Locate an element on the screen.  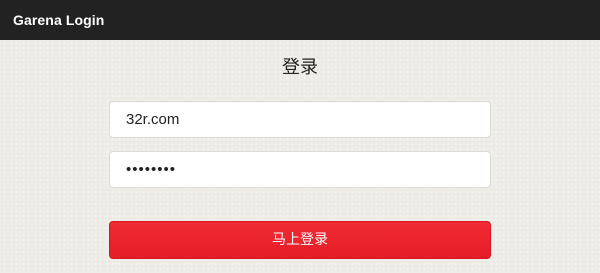
app-titlebar: Garena Login is located at coordinates (300, 20).